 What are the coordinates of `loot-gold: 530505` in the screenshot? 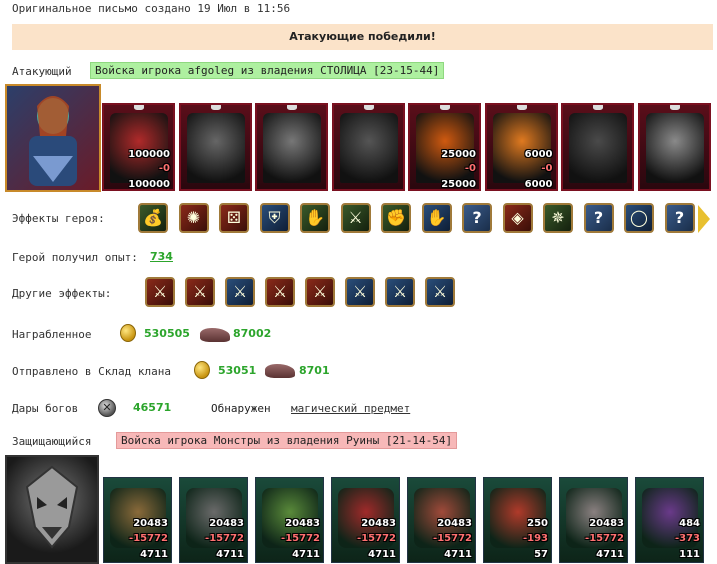 It's located at (167, 333).